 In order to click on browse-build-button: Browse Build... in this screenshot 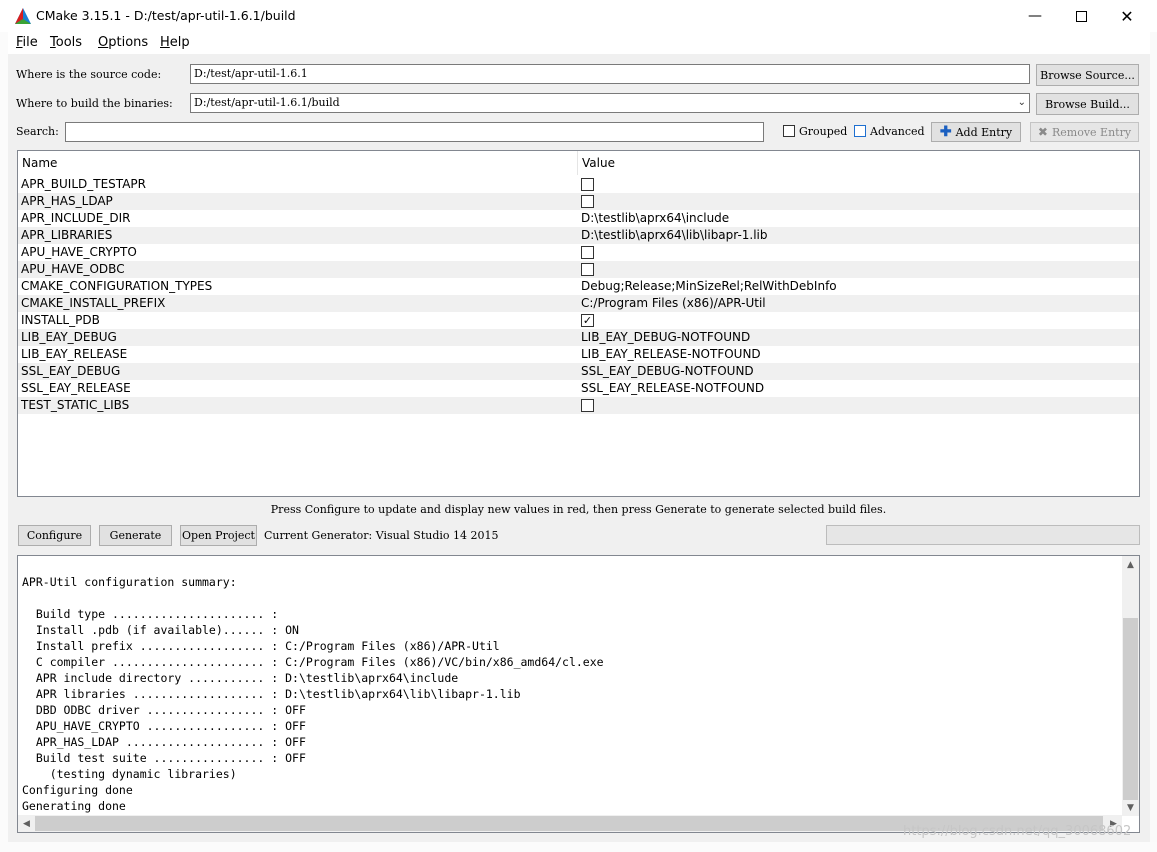, I will do `click(1087, 104)`.